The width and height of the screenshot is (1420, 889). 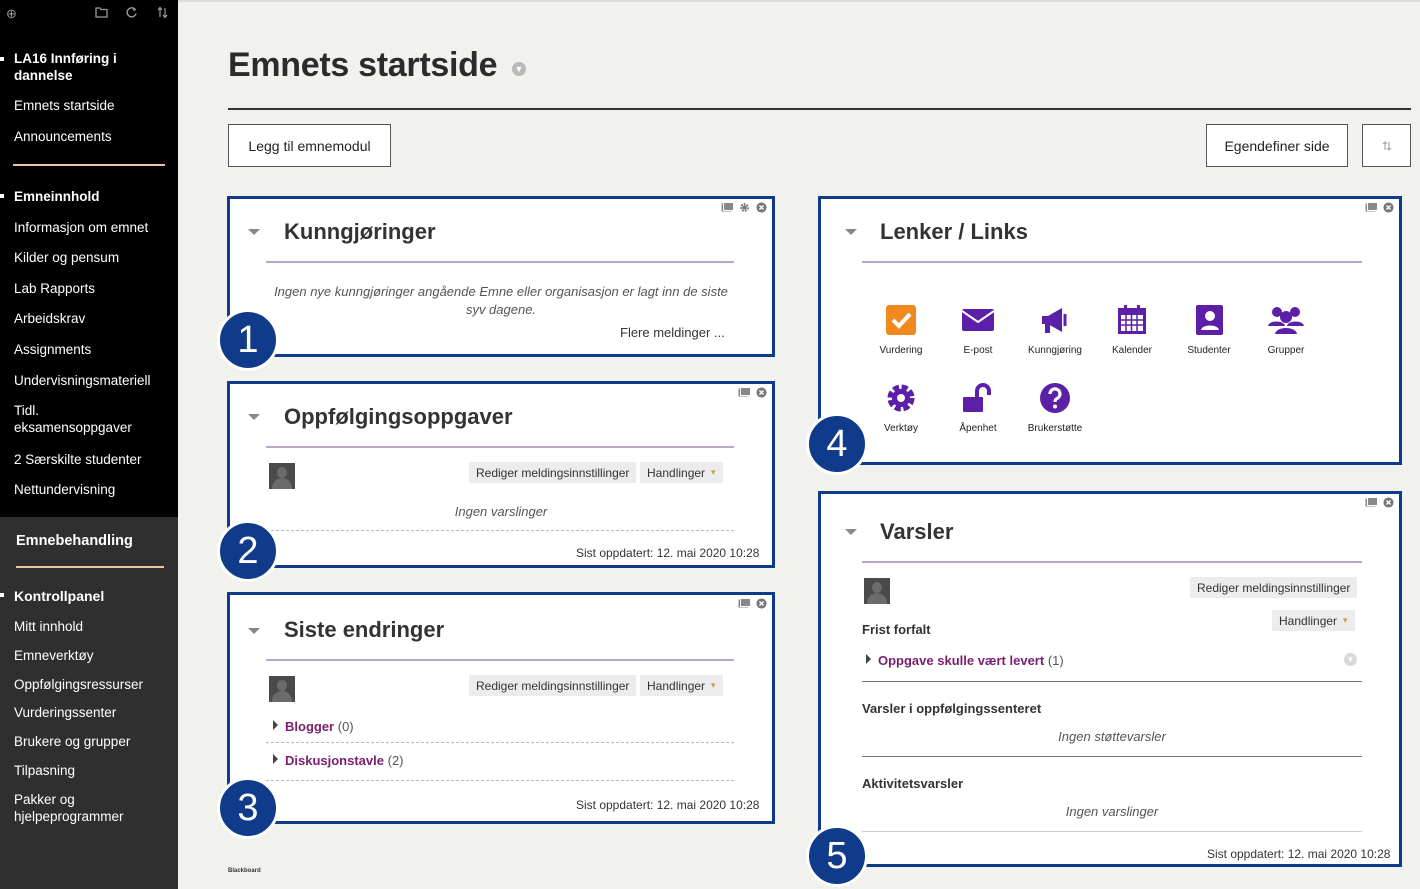 I want to click on reorder-button, so click(x=1386, y=145).